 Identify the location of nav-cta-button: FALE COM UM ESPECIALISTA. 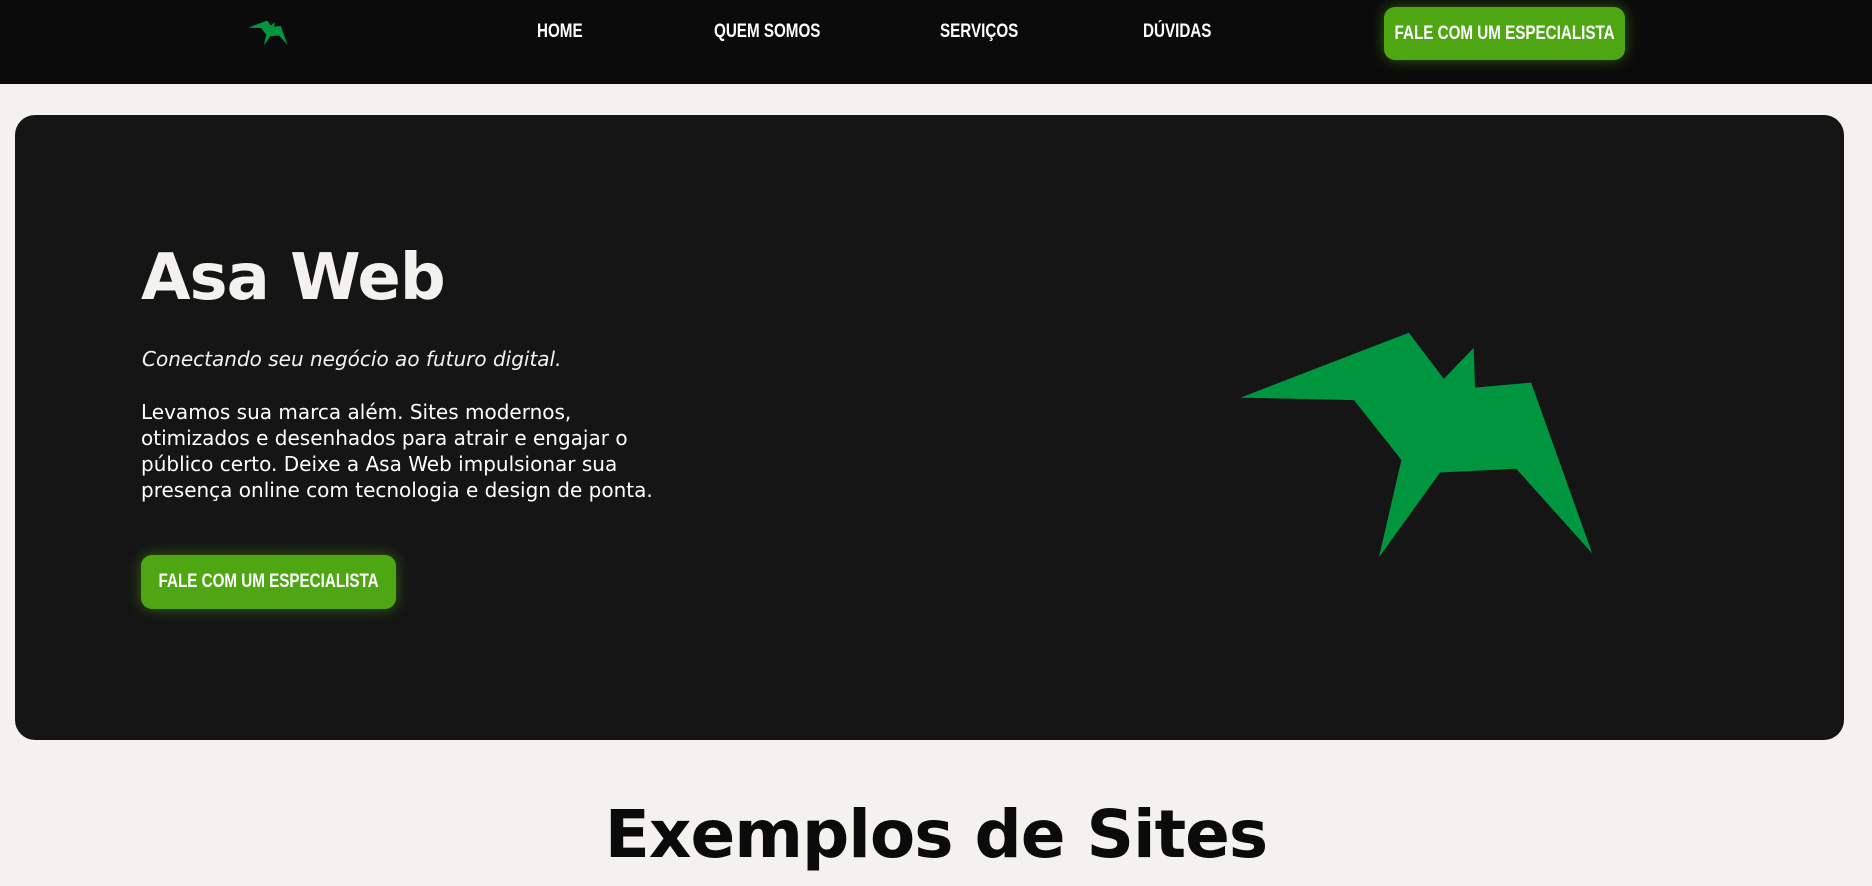
(1504, 33).